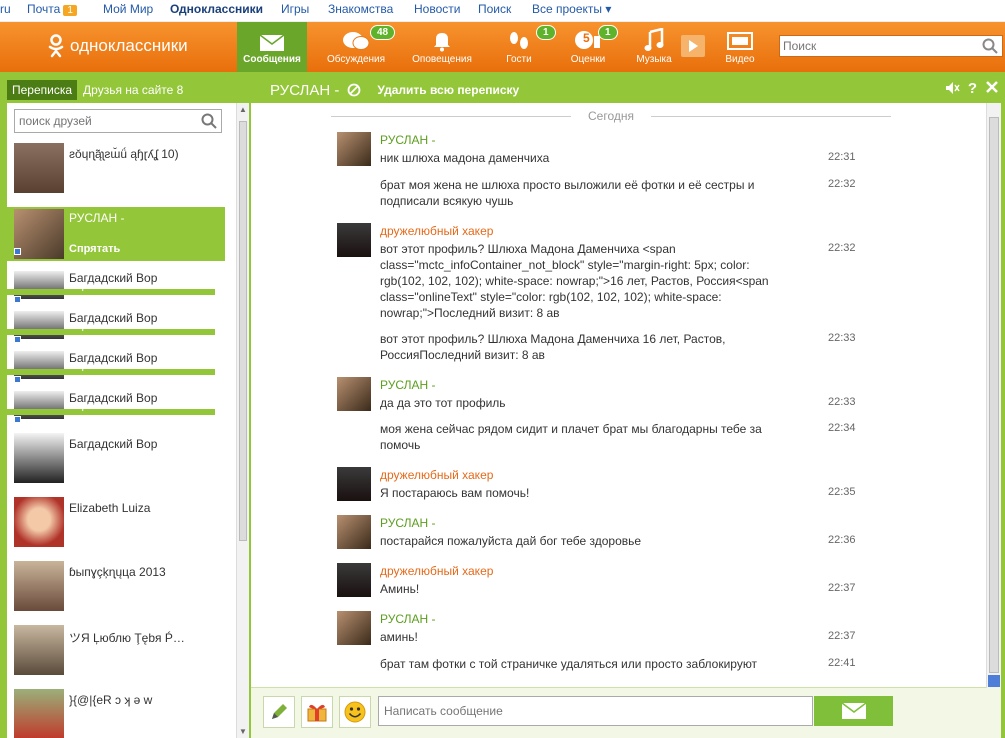 The height and width of the screenshot is (738, 1005). Describe the element at coordinates (360, 9) in the screenshot. I see `portal-link-dating: Знакомства` at that location.